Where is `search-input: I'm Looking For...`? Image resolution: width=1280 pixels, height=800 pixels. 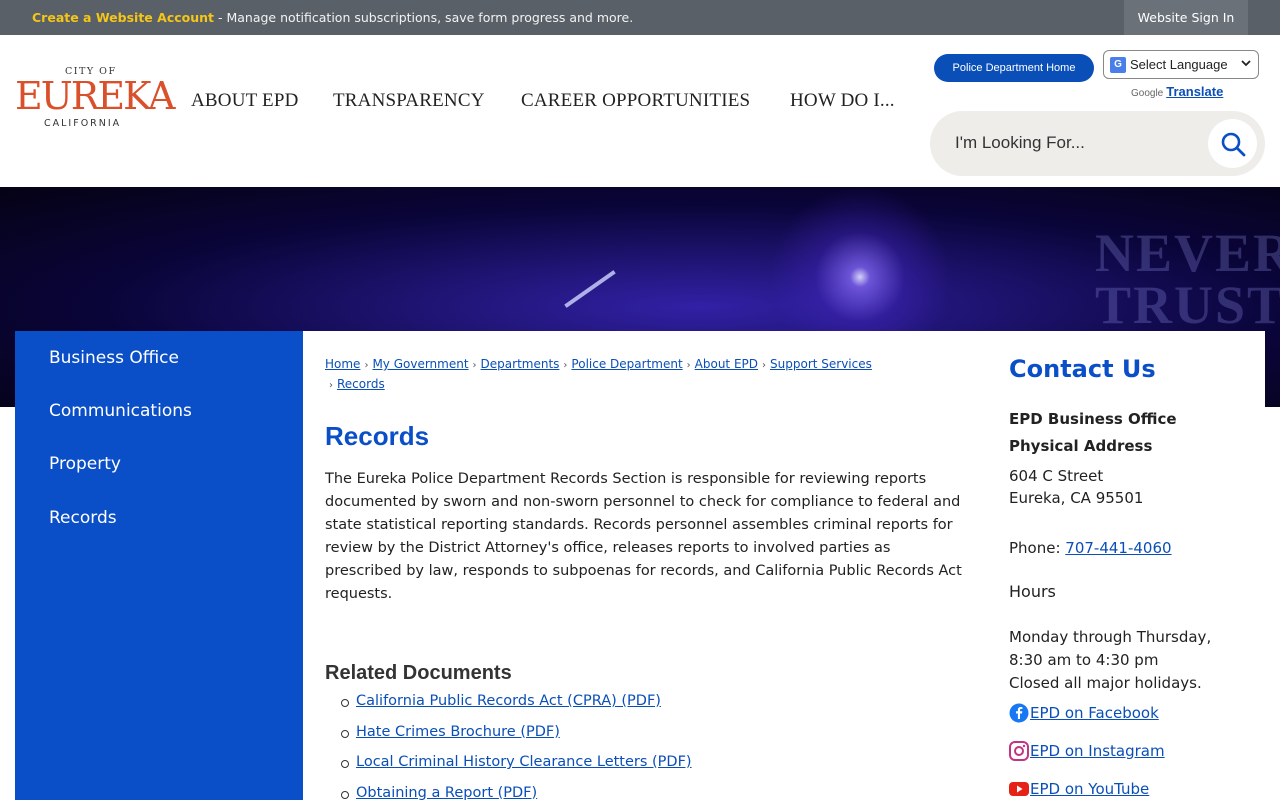 search-input: I'm Looking For... is located at coordinates (1020, 143).